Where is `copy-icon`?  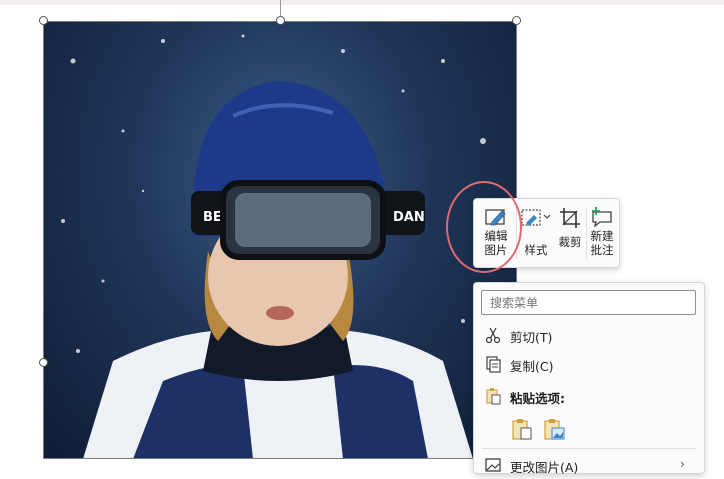
copy-icon is located at coordinates (493, 364).